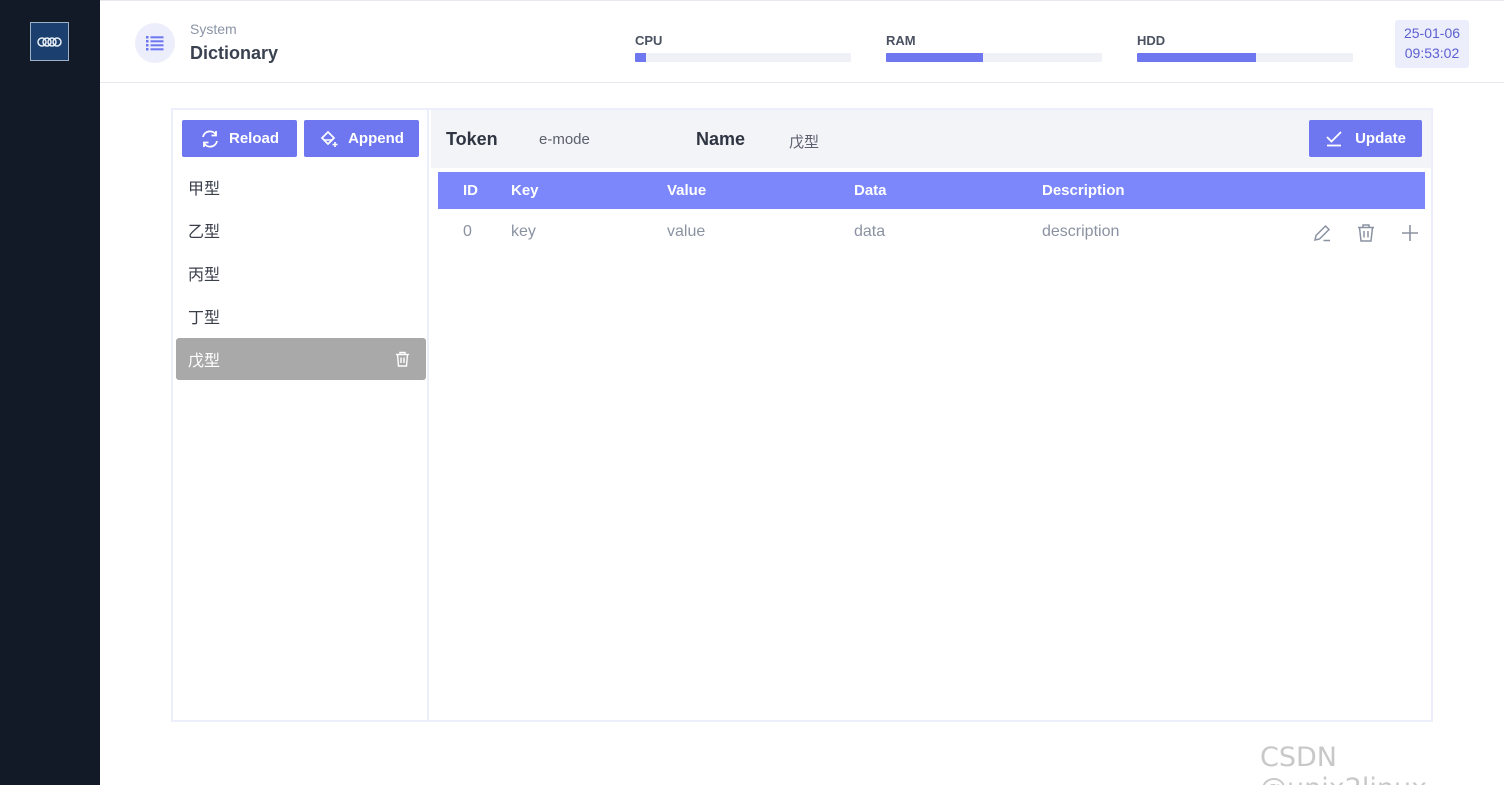  I want to click on breadcrumb-section: System, so click(213, 29).